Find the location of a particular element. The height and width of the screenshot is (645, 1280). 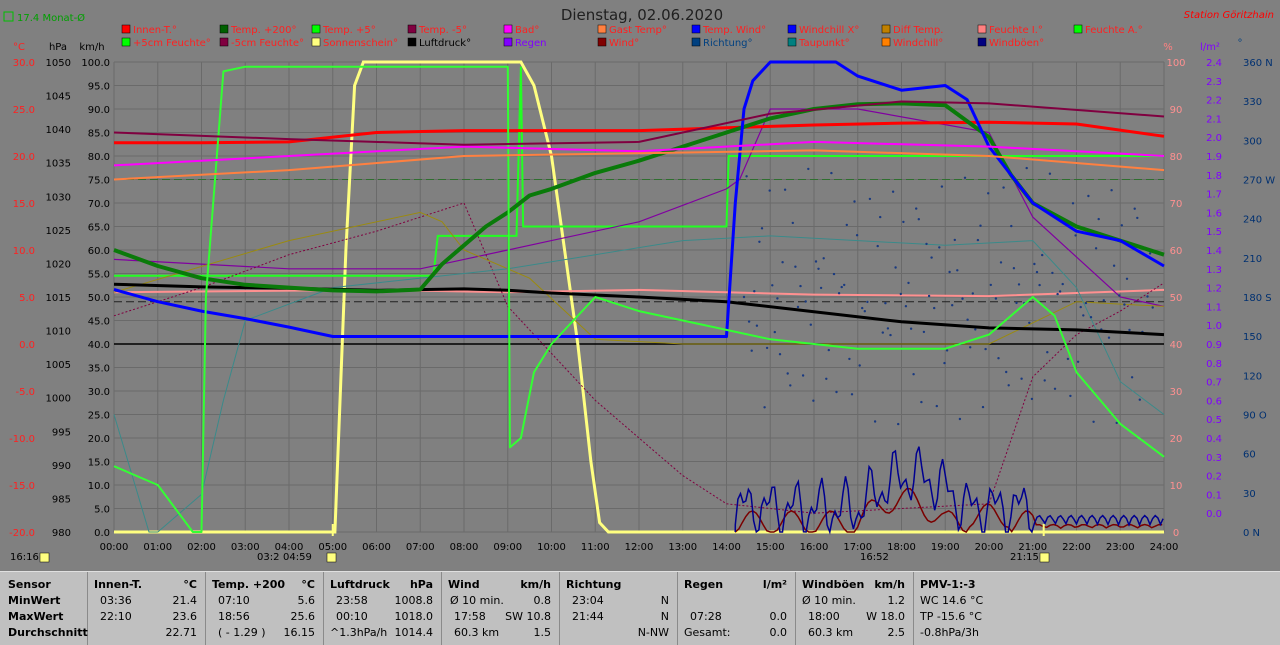

pressure-tick: 1045 is located at coordinates (58, 97).